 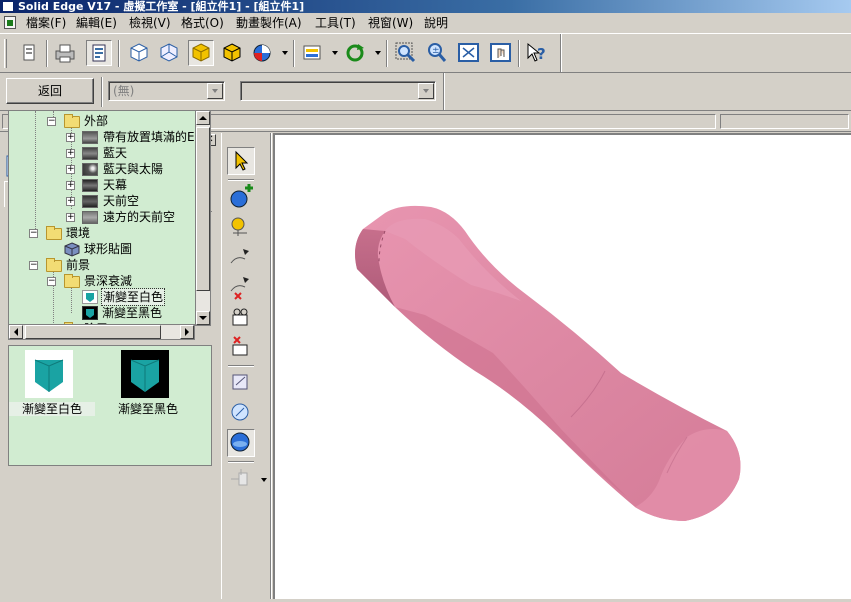 I want to click on shaded-edges-icon, so click(x=232, y=53).